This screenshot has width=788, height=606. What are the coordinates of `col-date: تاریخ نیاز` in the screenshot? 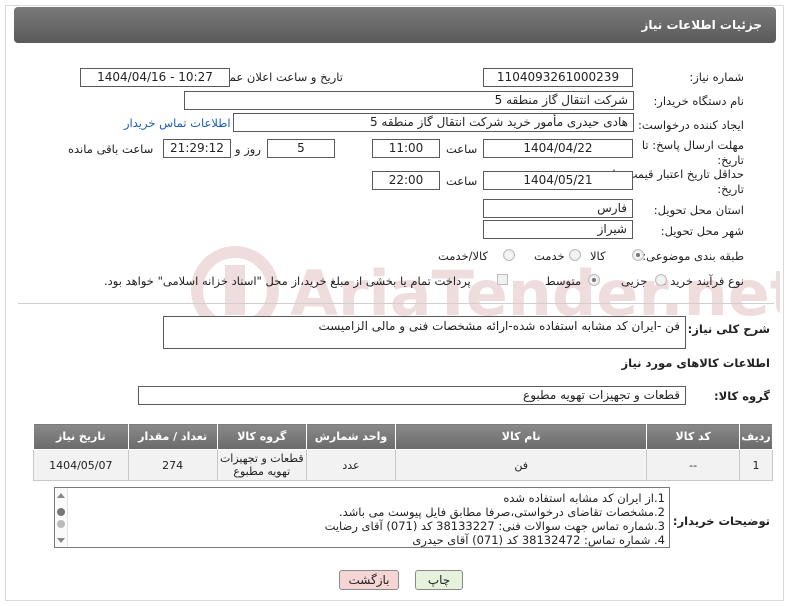 It's located at (81, 436).